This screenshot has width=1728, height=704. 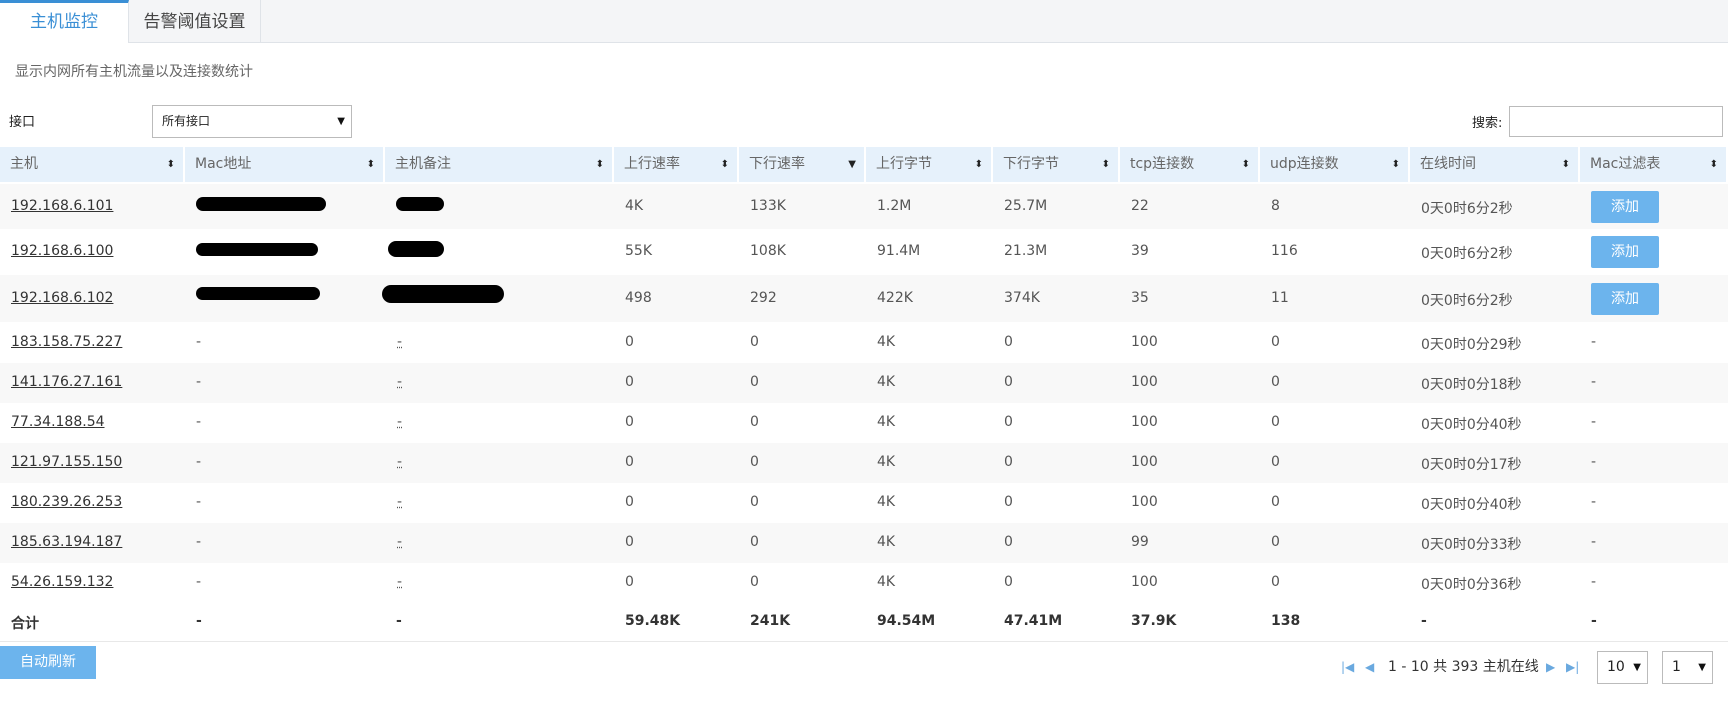 I want to click on host-link: 185.63.194.187, so click(x=66, y=542).